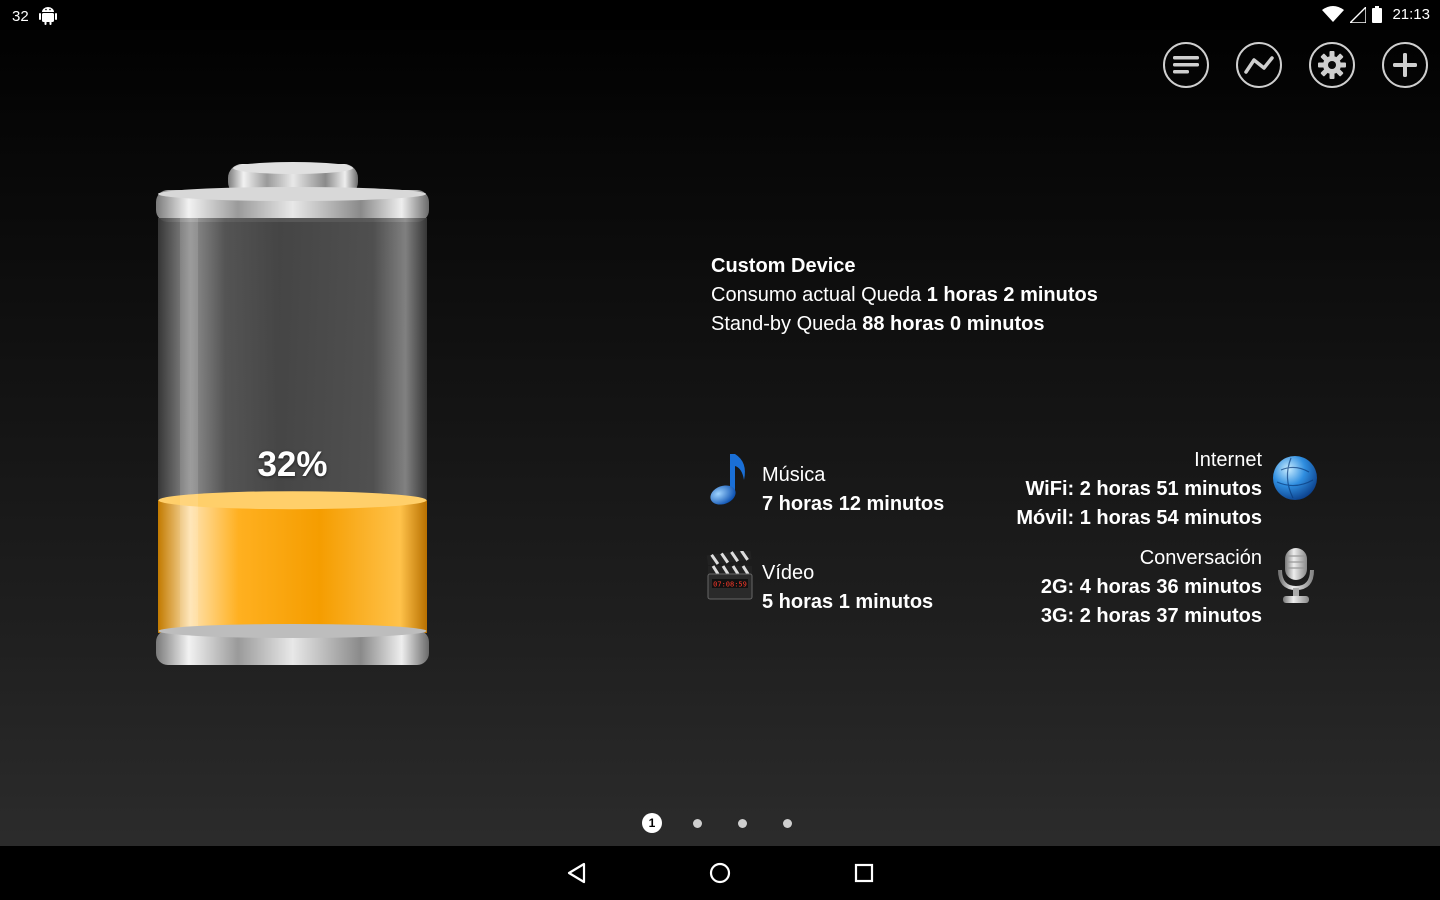  What do you see at coordinates (1296, 578) in the screenshot?
I see `microphone-icon` at bounding box center [1296, 578].